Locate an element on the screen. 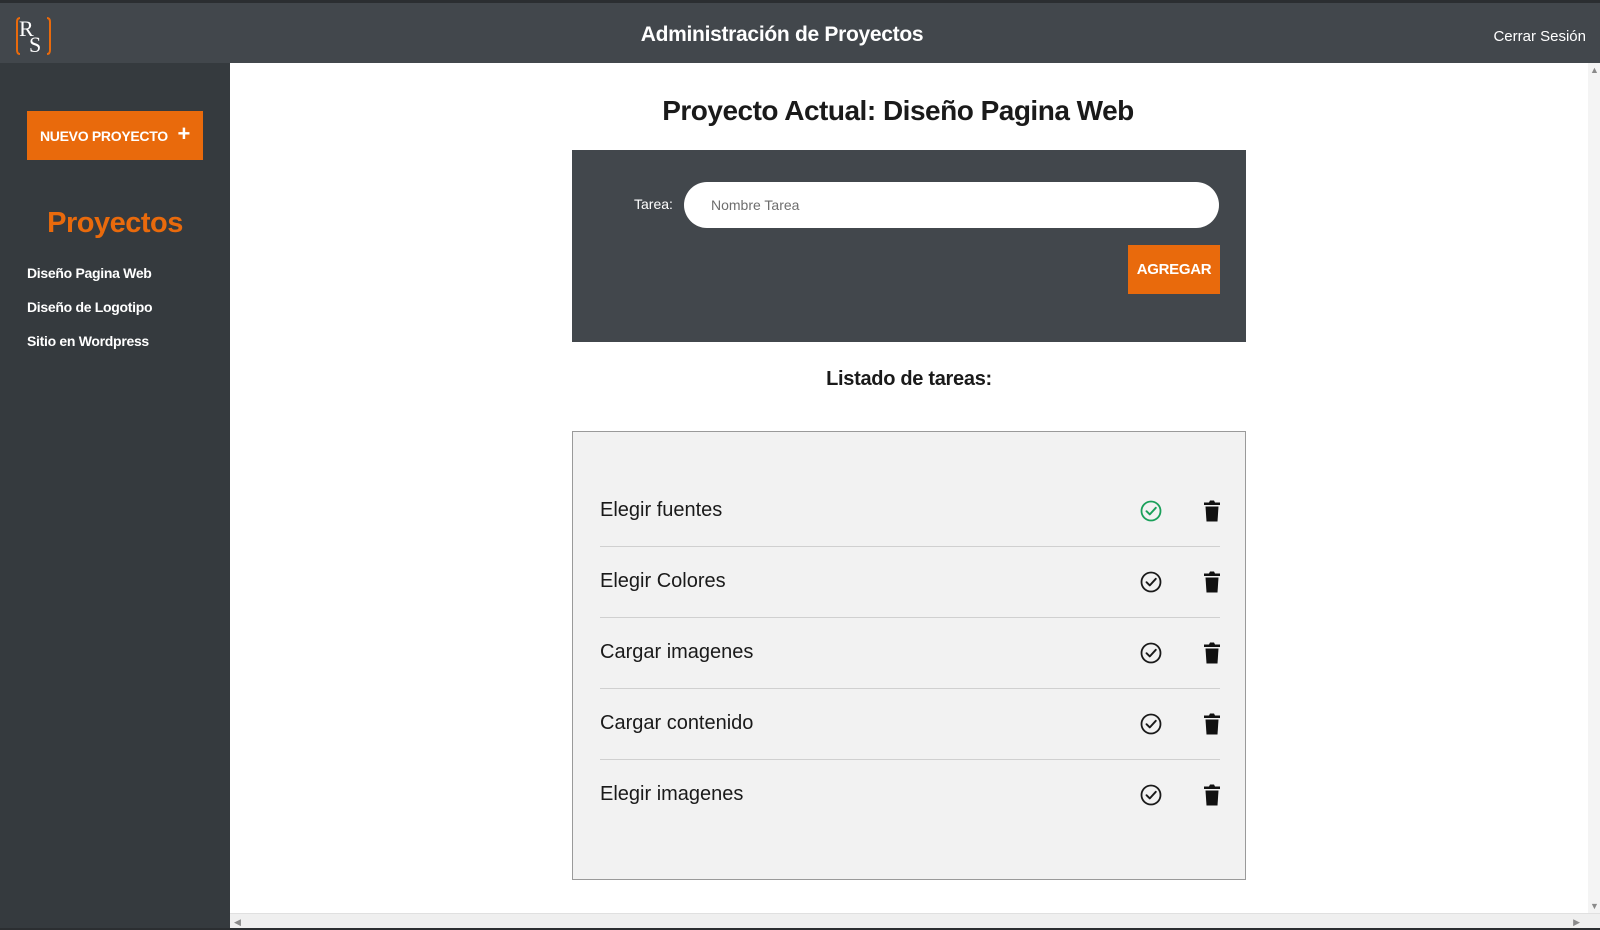 The width and height of the screenshot is (1600, 930). task-name: Cargar contenido is located at coordinates (677, 723).